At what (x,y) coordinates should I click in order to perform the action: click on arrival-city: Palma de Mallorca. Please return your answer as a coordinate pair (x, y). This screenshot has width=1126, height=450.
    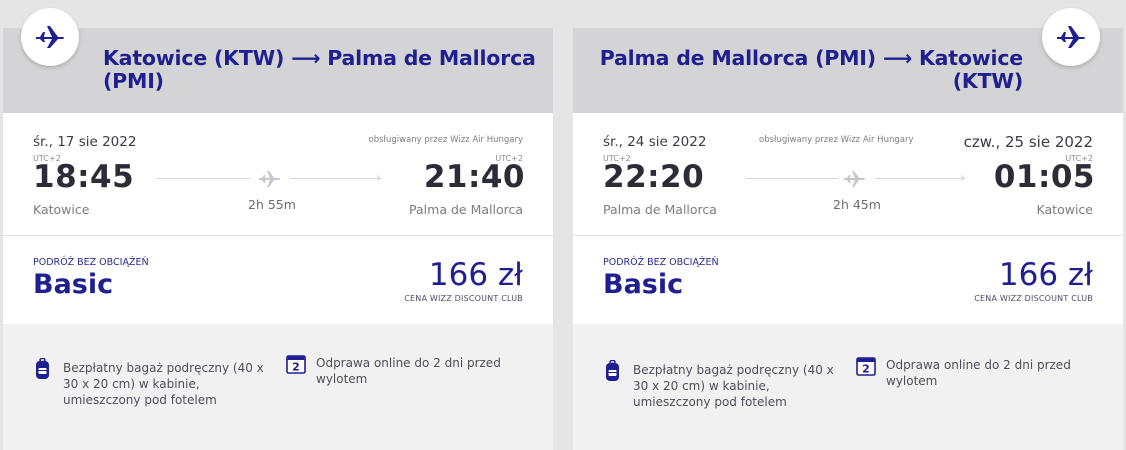
    Looking at the image, I should click on (466, 209).